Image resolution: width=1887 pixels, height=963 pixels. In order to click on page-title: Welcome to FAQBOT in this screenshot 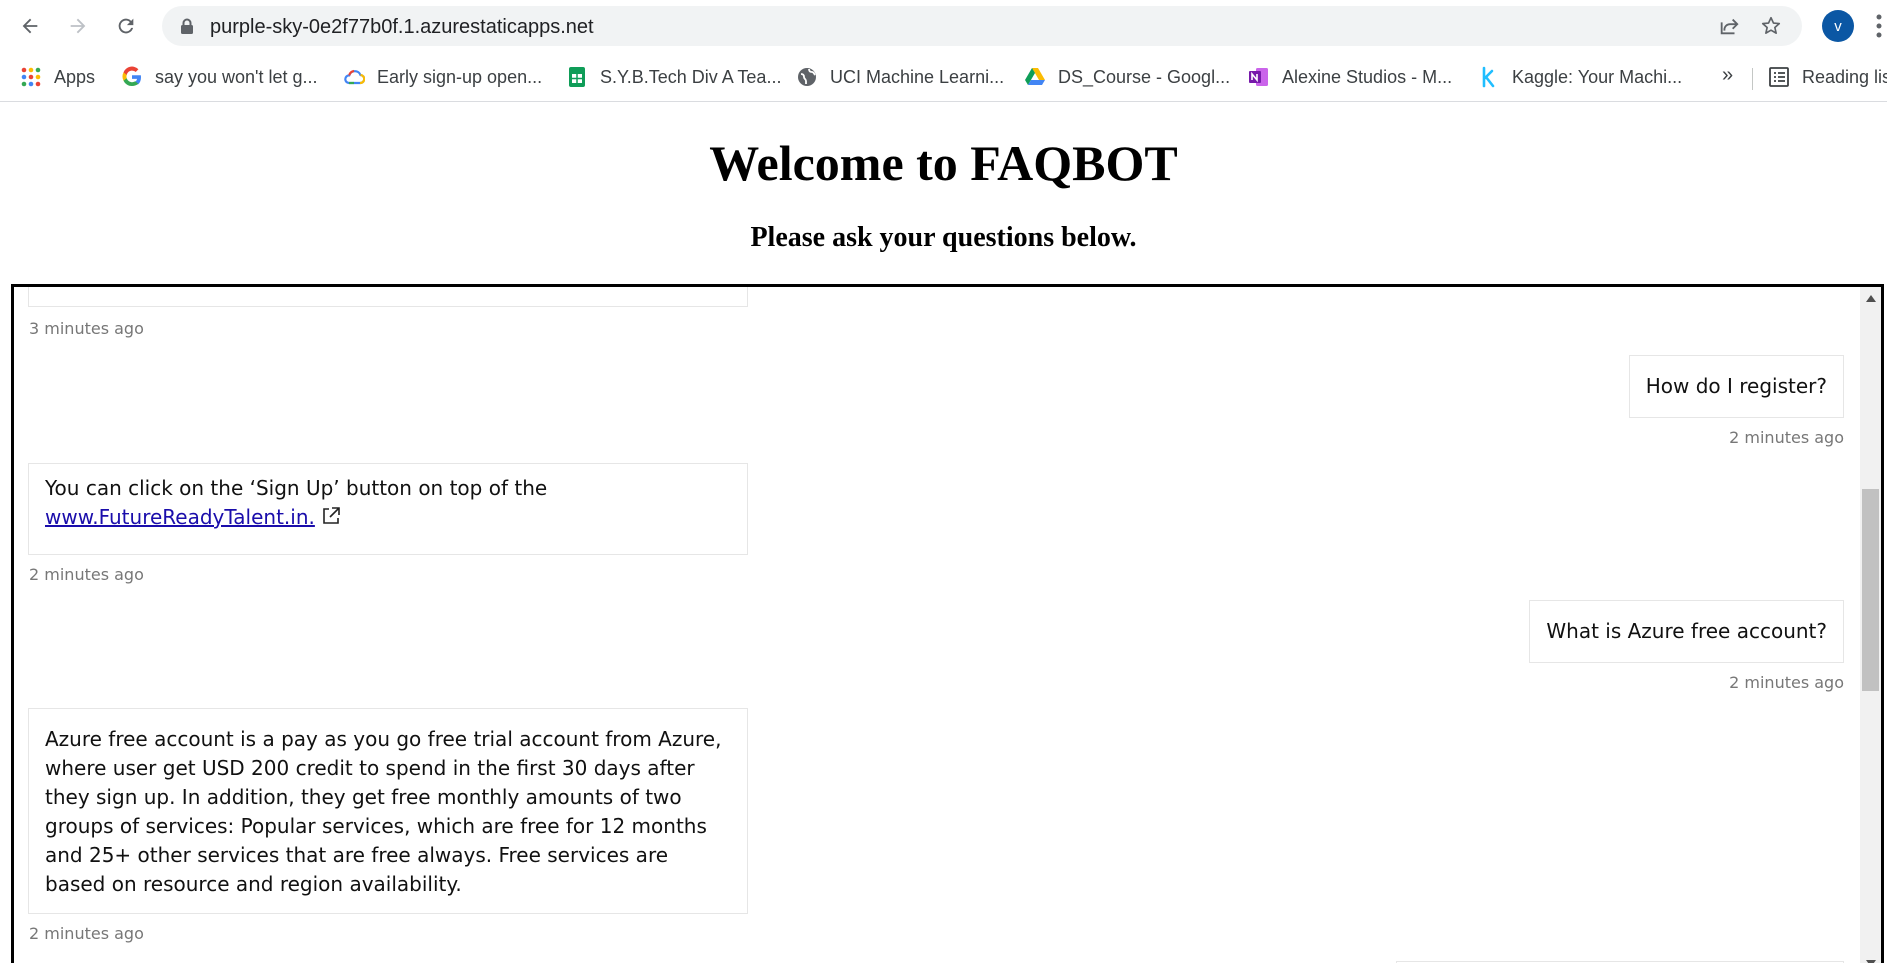, I will do `click(943, 163)`.